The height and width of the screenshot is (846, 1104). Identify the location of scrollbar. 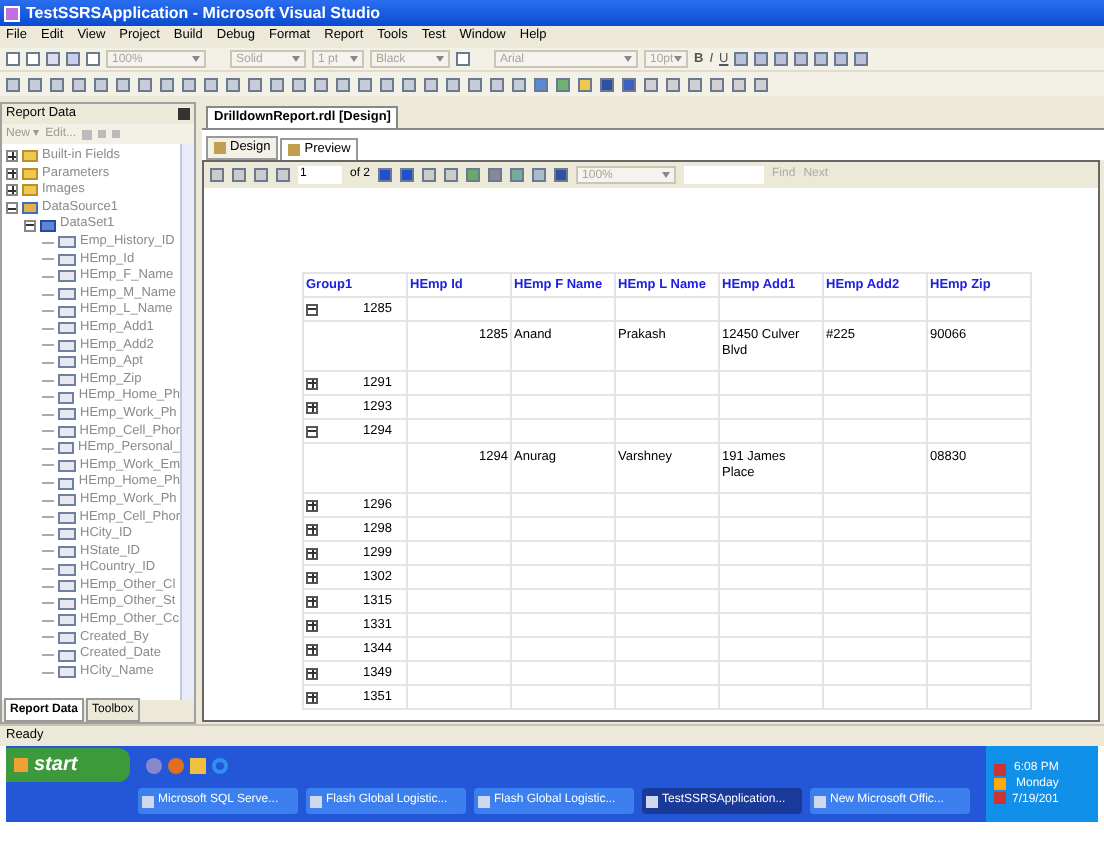
(187, 422).